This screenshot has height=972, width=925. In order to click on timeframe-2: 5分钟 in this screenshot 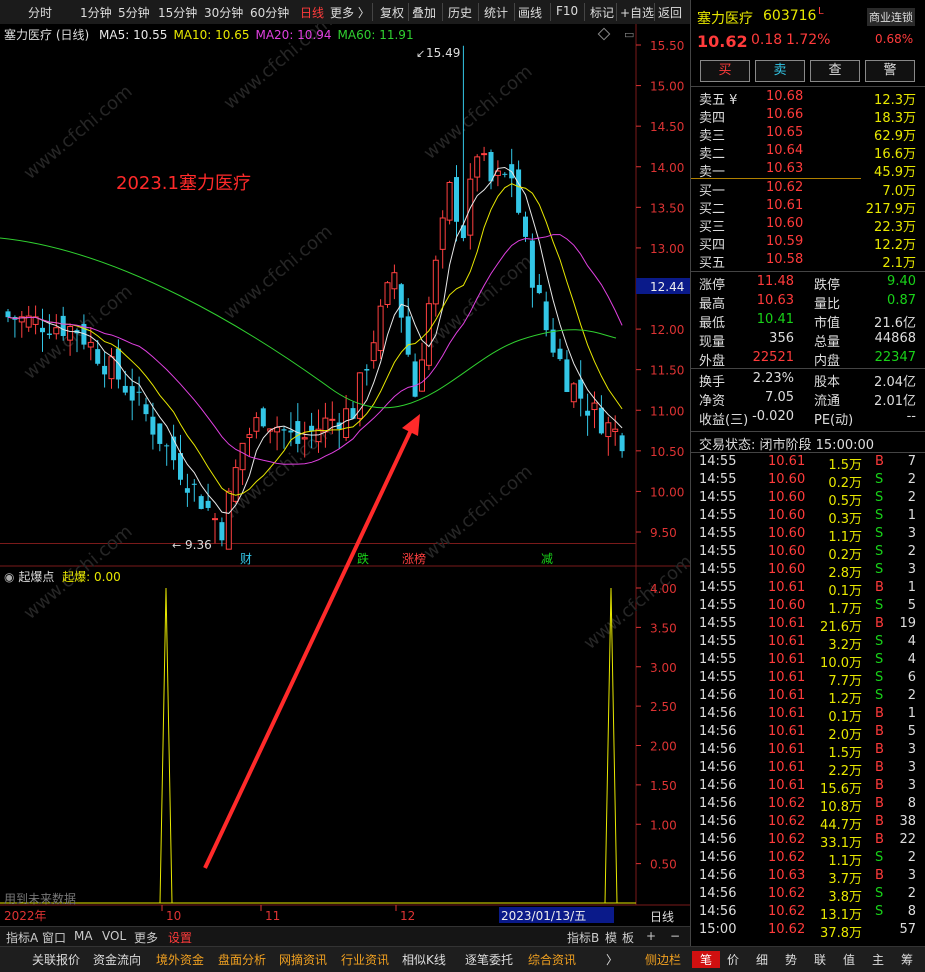, I will do `click(134, 12)`.